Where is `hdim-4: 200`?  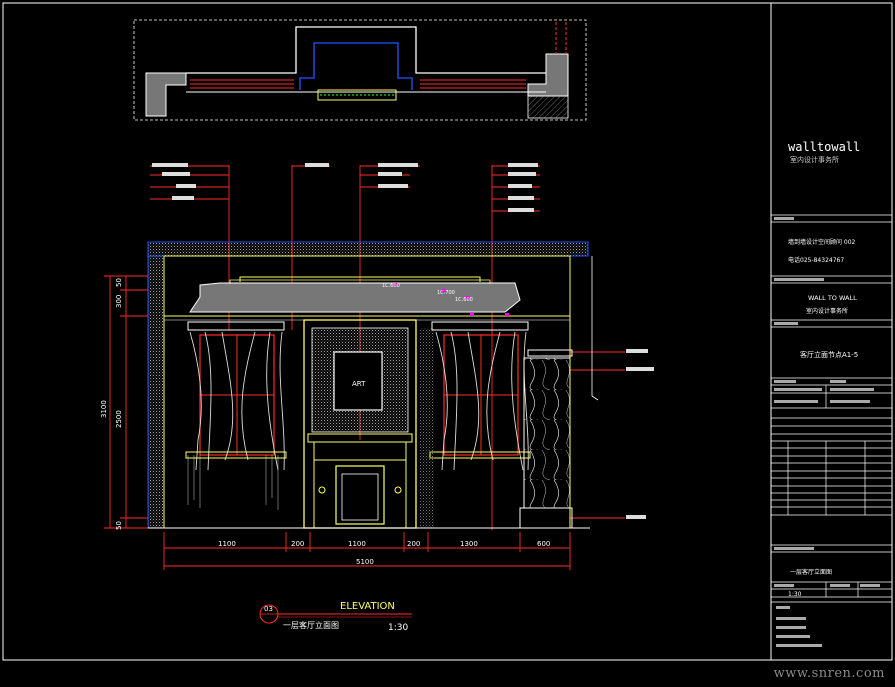 hdim-4: 200 is located at coordinates (413, 544).